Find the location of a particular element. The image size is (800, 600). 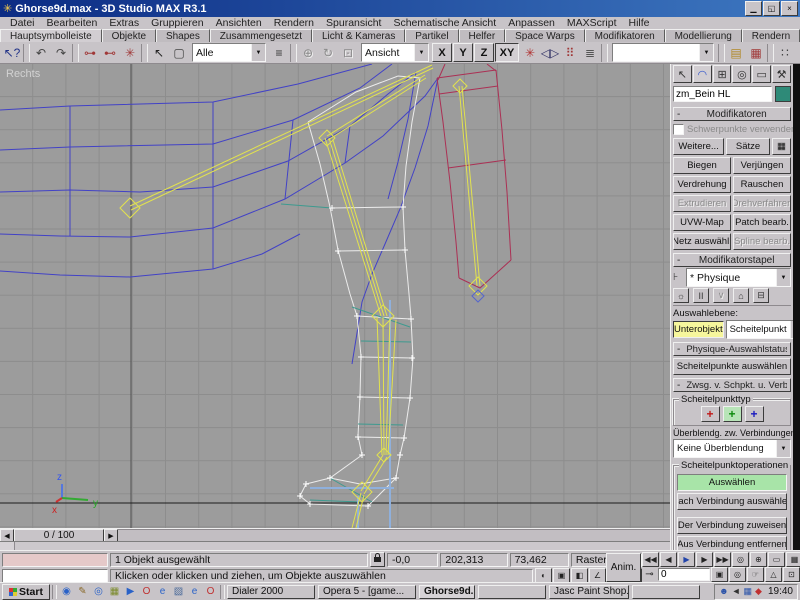

current-frame-field is located at coordinates (684, 574).